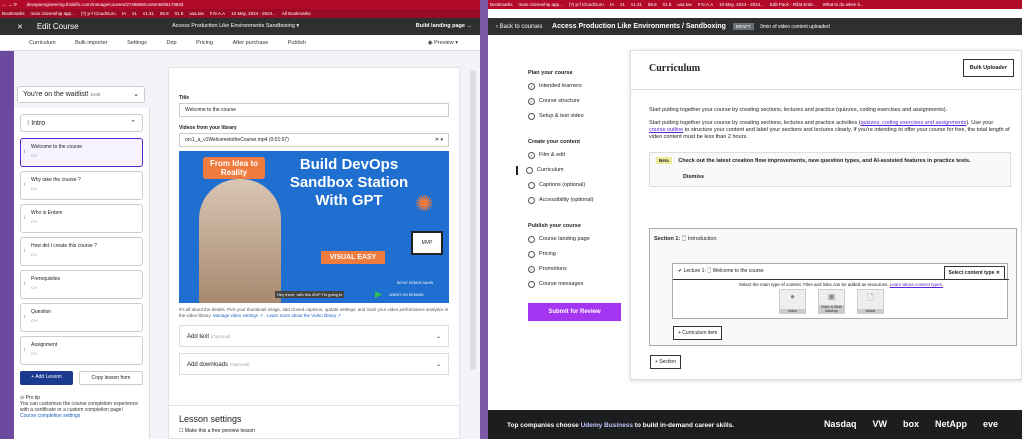 The image size is (1022, 439). Describe the element at coordinates (81, 94) in the screenshot. I see `waitlist-banner: You're on the waitlist! Draft ⌄` at that location.